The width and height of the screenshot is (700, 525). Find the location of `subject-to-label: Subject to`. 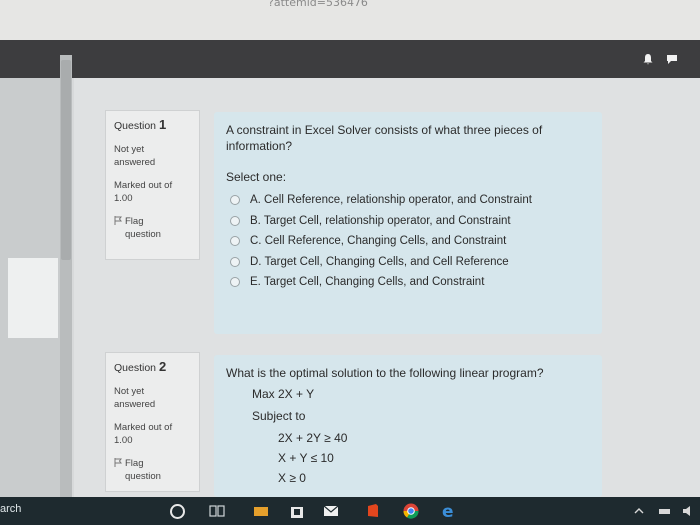

subject-to-label: Subject to is located at coordinates (279, 416).